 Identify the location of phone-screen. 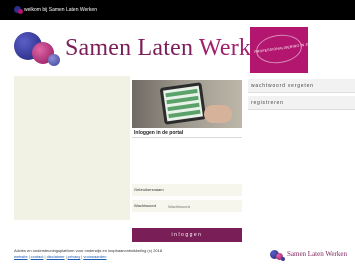
(183, 103).